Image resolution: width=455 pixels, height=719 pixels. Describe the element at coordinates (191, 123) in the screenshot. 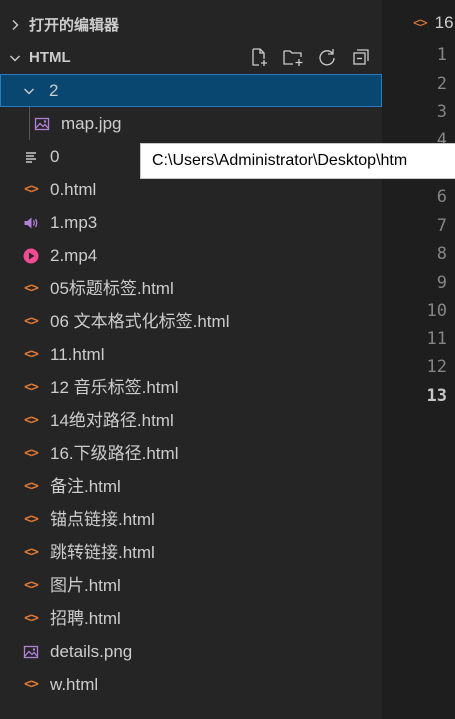

I see `tree-item-map-jpg: map.jpg` at that location.